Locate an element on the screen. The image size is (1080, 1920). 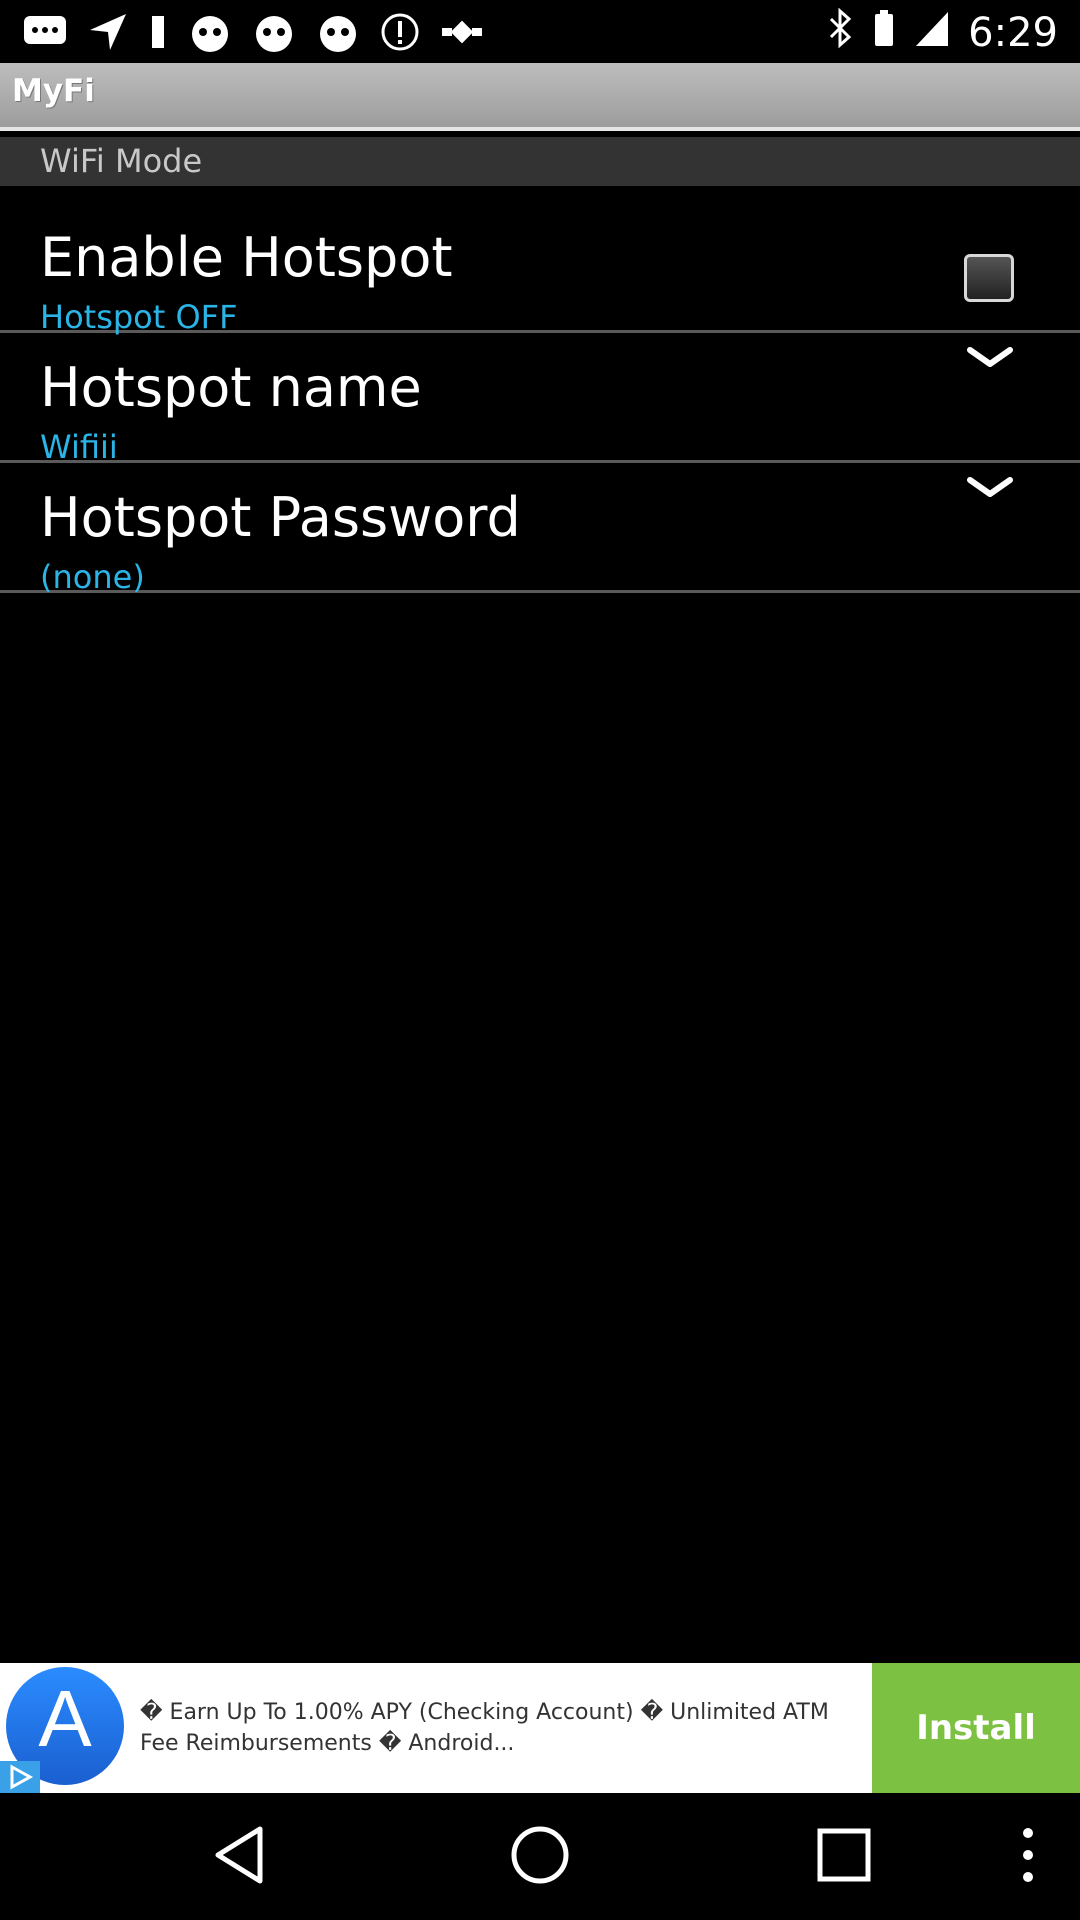
notification-icon is located at coordinates (158, 37).